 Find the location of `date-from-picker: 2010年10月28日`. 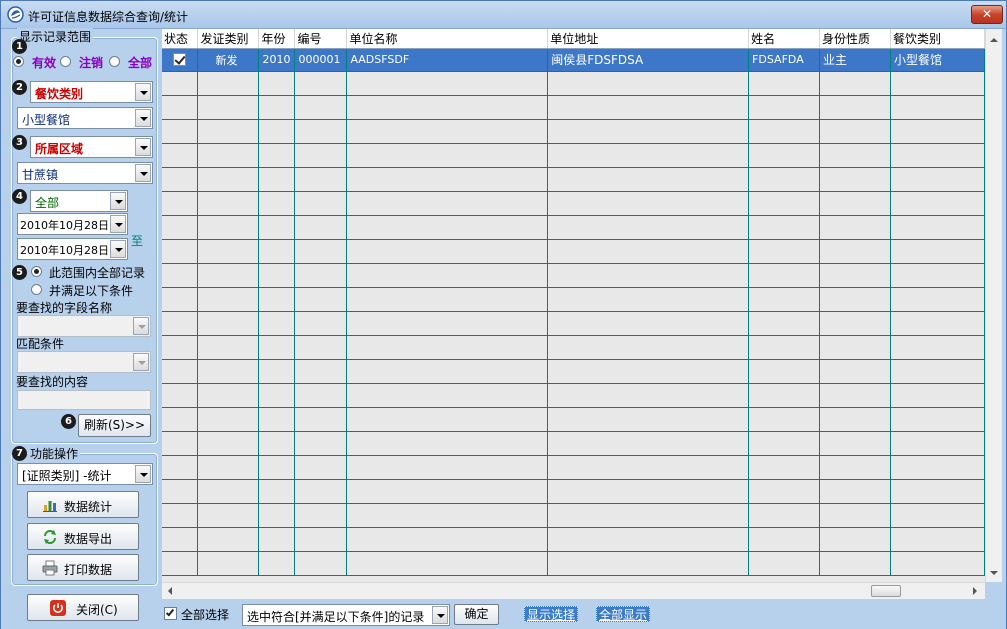

date-from-picker: 2010年10月28日 is located at coordinates (72, 224).